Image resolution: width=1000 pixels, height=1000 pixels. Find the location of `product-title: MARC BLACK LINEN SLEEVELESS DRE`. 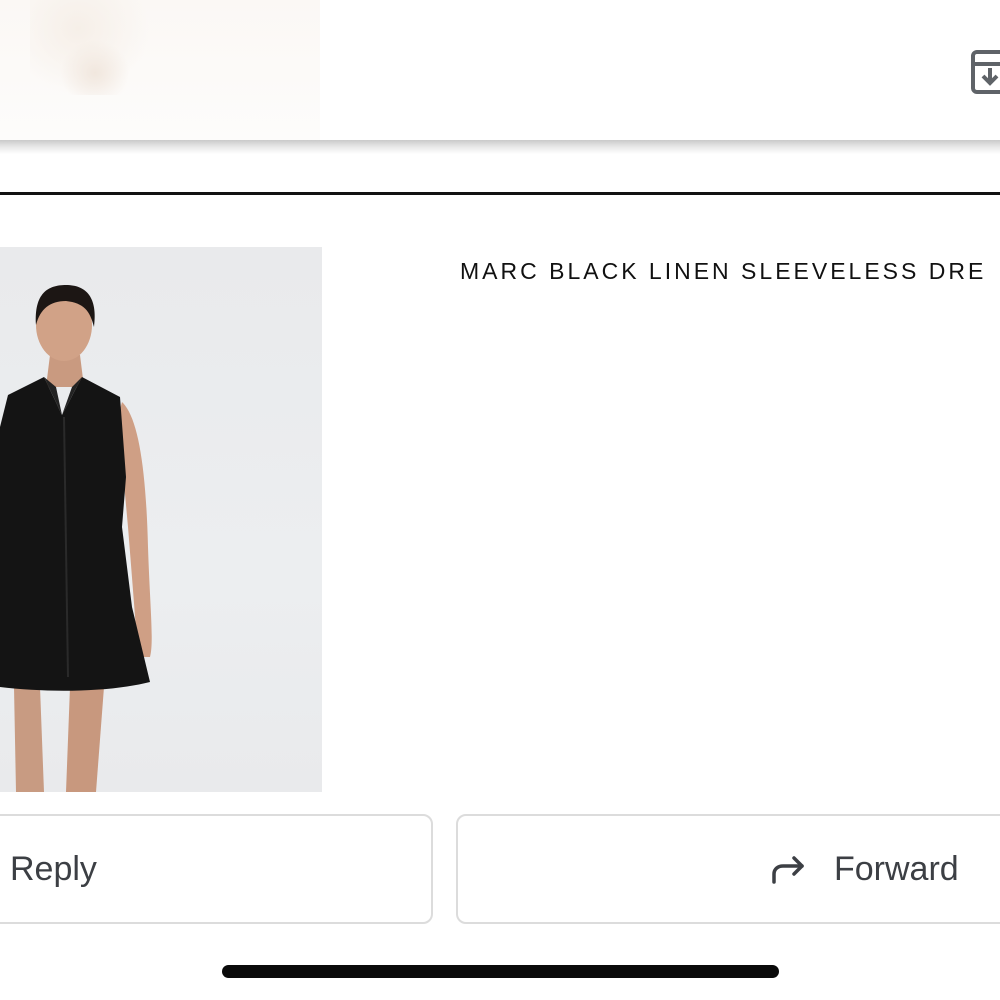

product-title: MARC BLACK LINEN SLEEVELESS DRE is located at coordinates (723, 271).